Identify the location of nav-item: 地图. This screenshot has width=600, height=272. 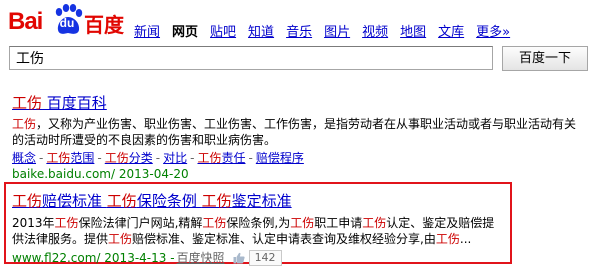
(413, 30).